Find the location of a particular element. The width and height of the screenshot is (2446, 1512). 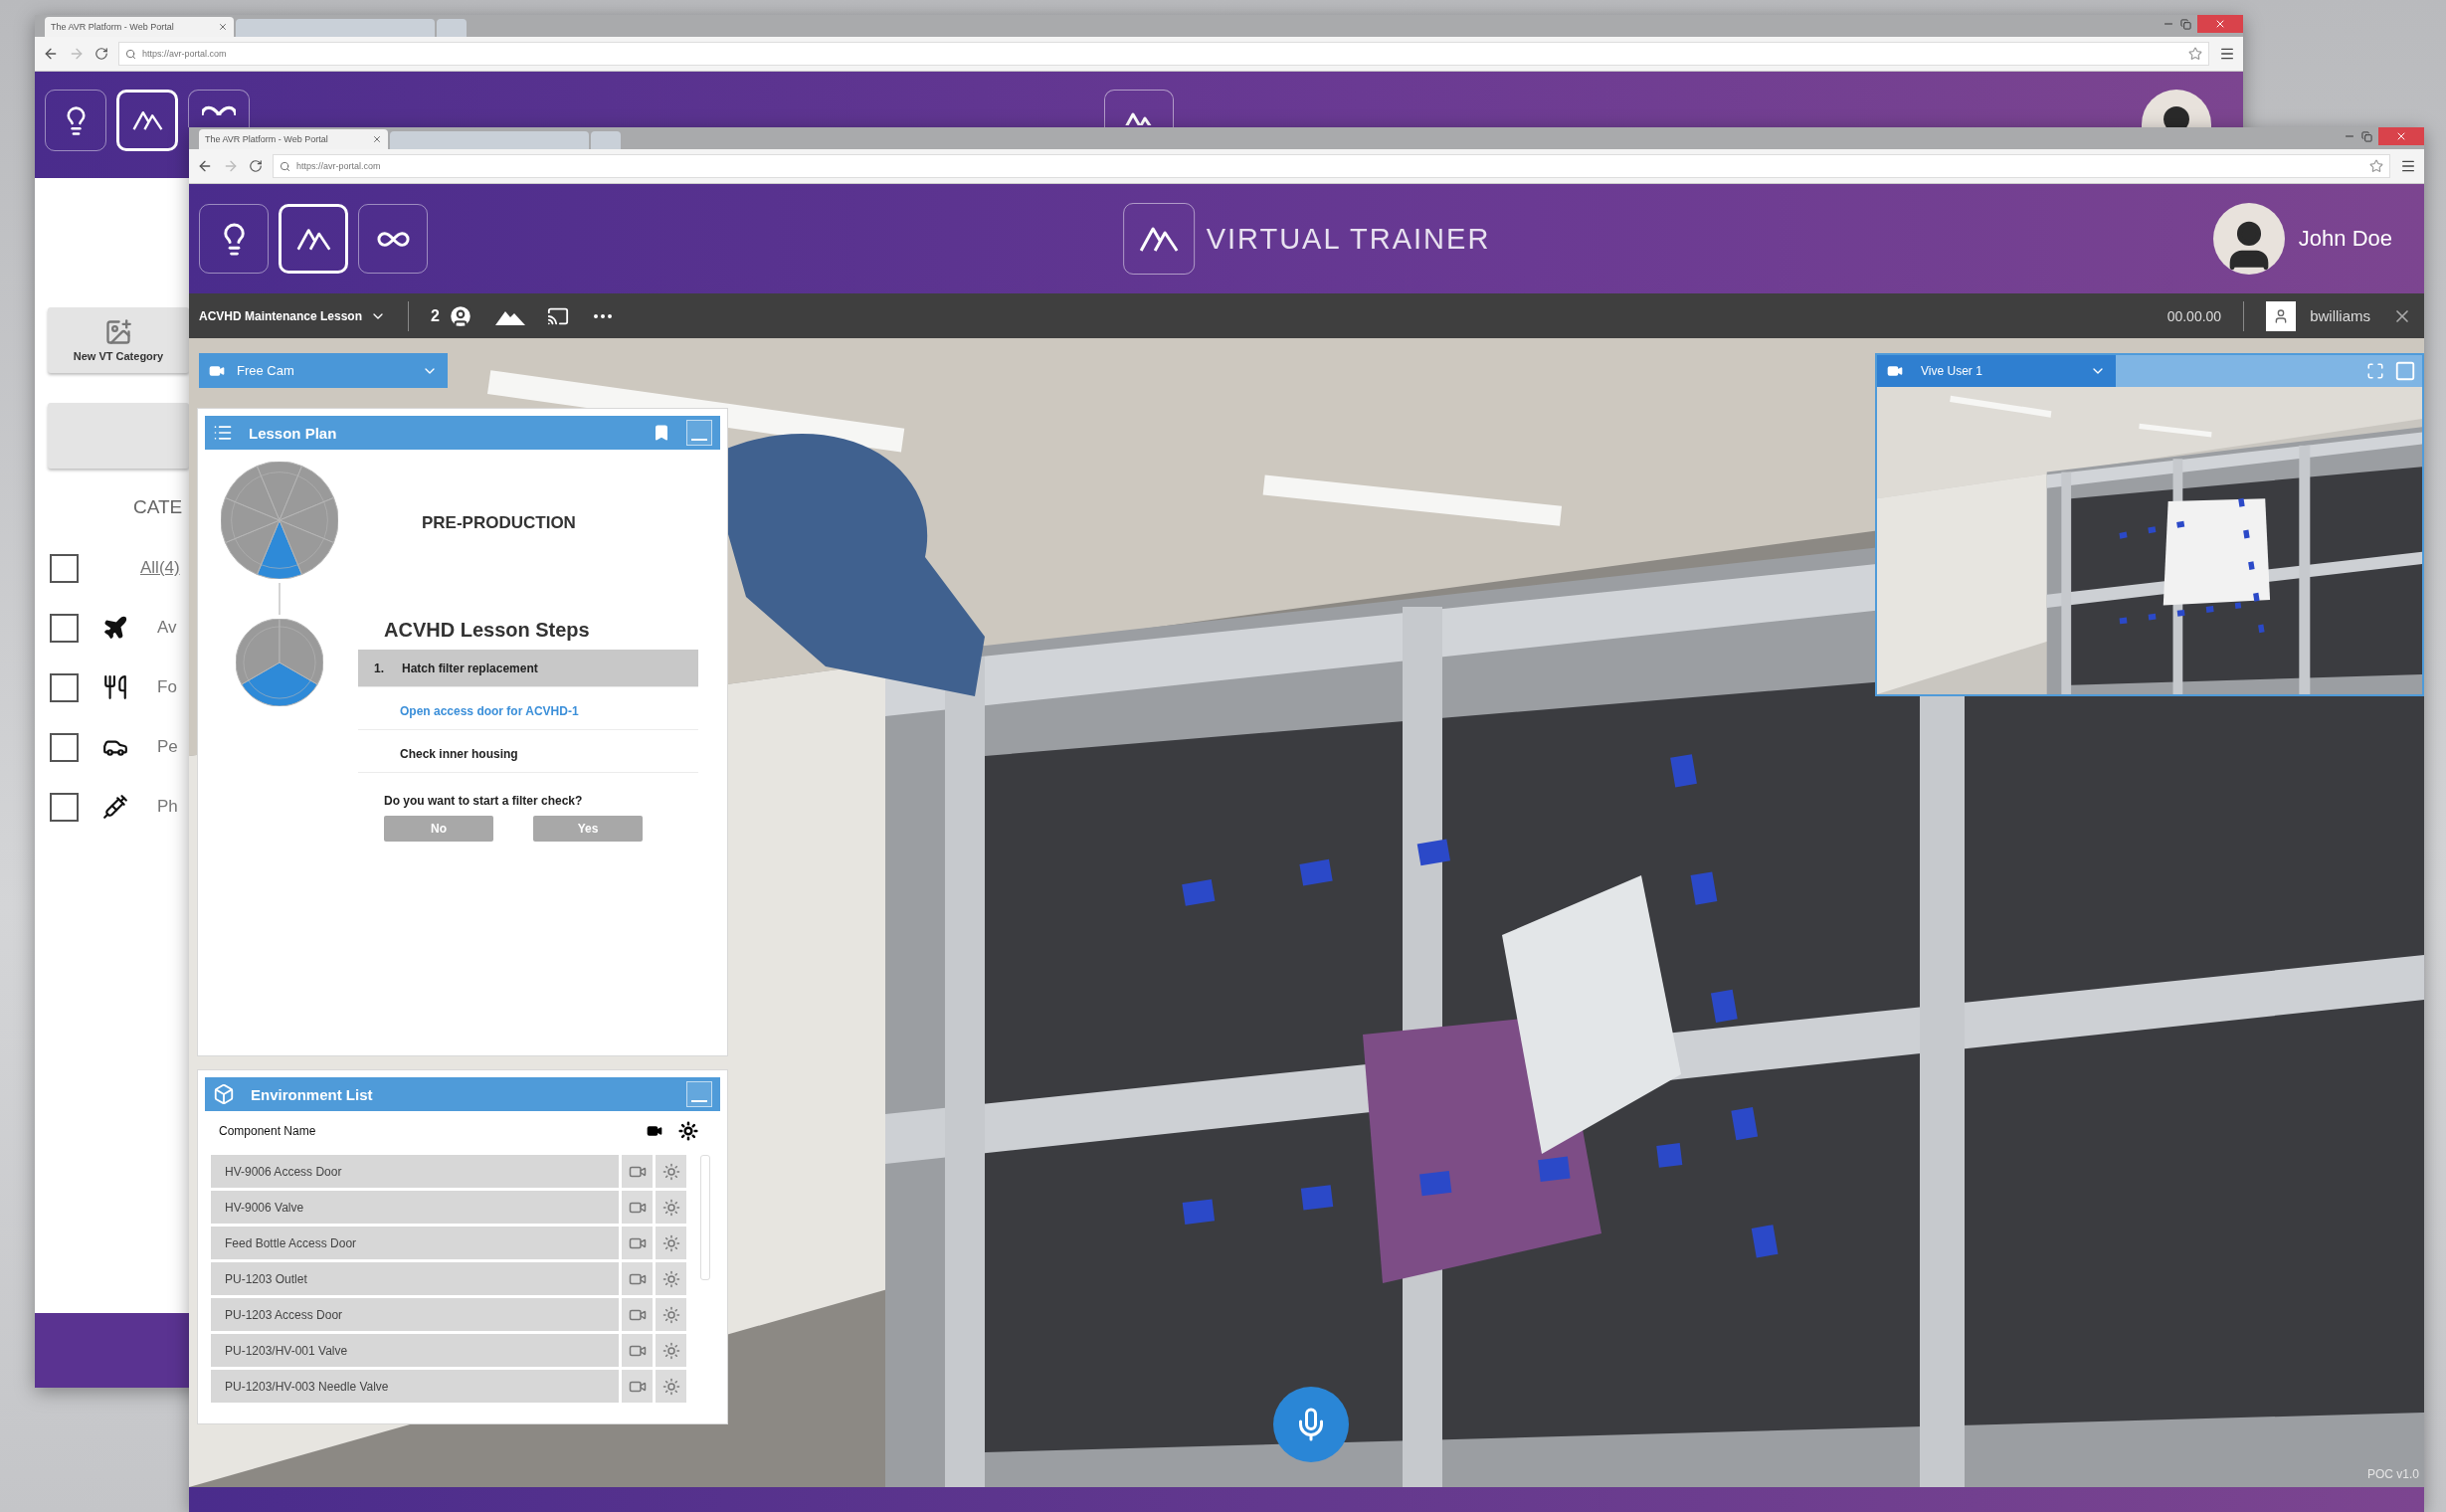

category-label: Fo is located at coordinates (167, 687).